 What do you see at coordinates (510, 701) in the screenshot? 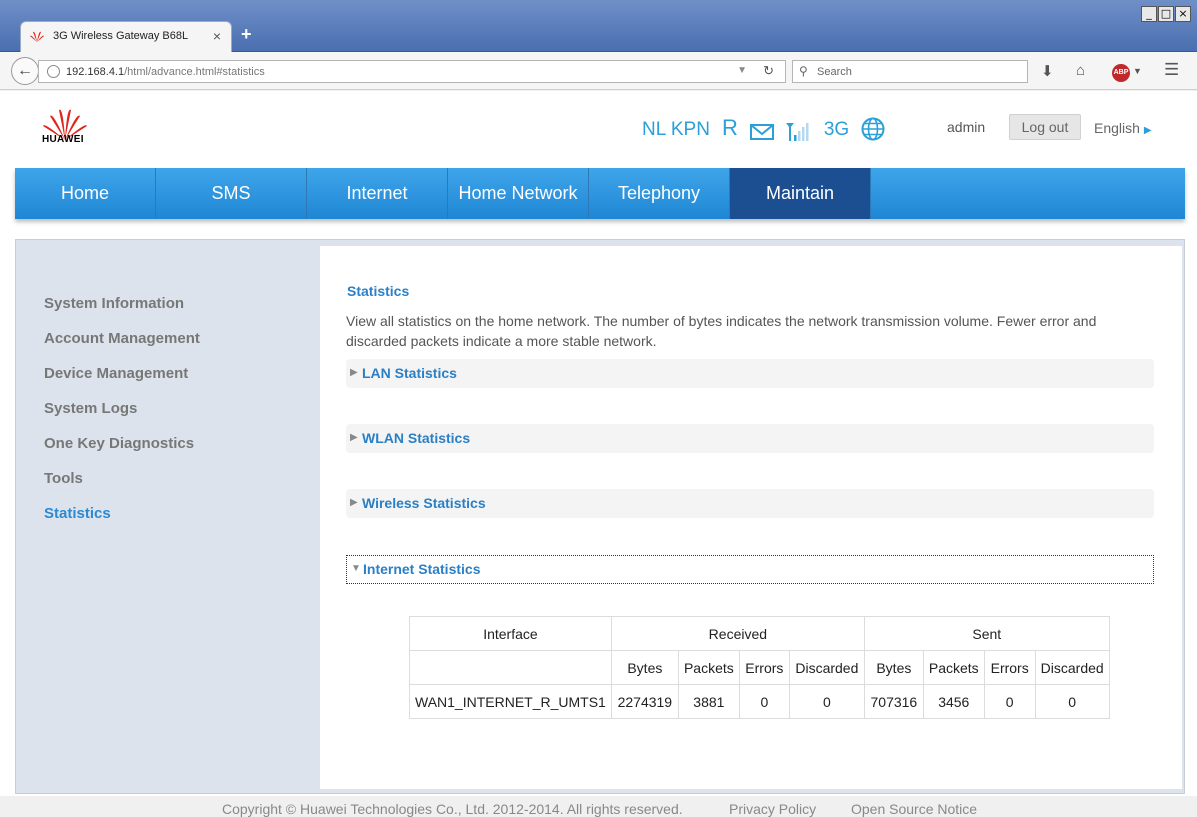
I see `cell-interface: WAN1_INTERNET_R_UMTS1` at bounding box center [510, 701].